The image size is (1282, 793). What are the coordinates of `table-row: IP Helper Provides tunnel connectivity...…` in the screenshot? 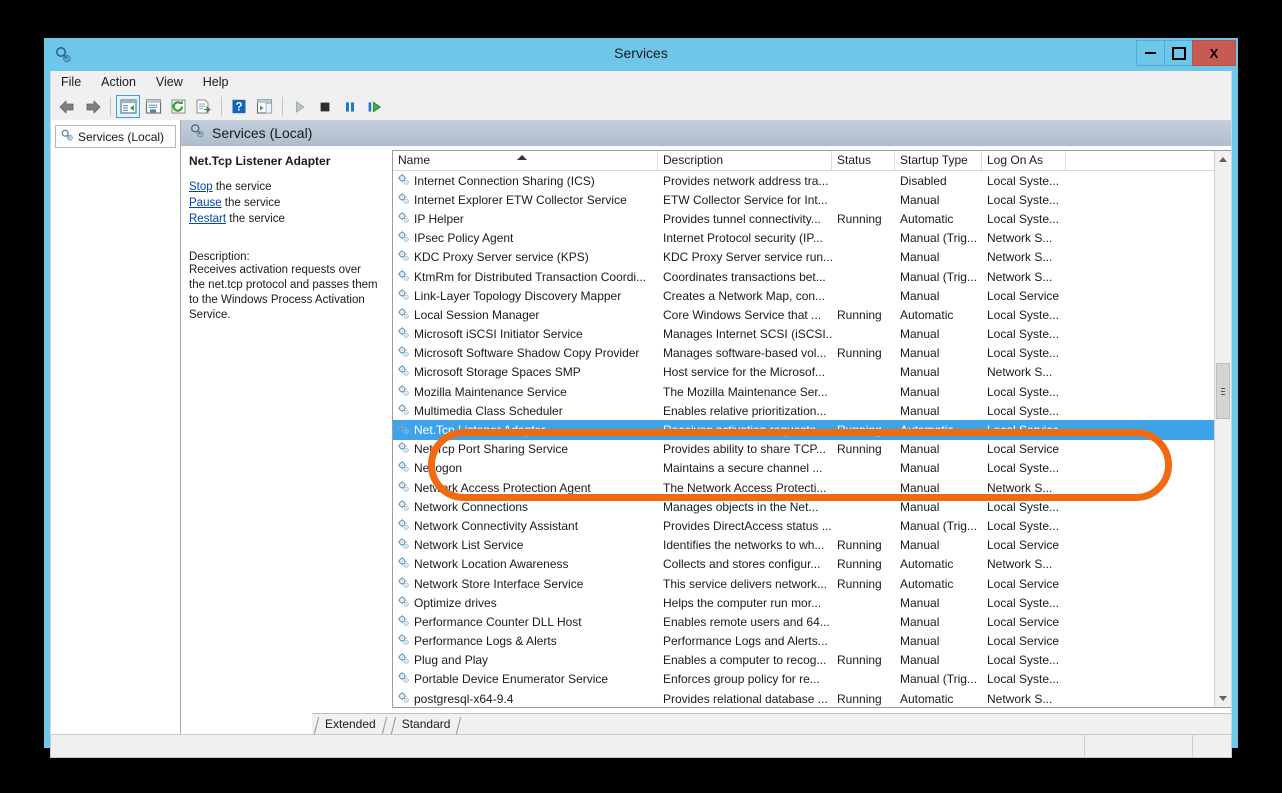 It's located at (803, 218).